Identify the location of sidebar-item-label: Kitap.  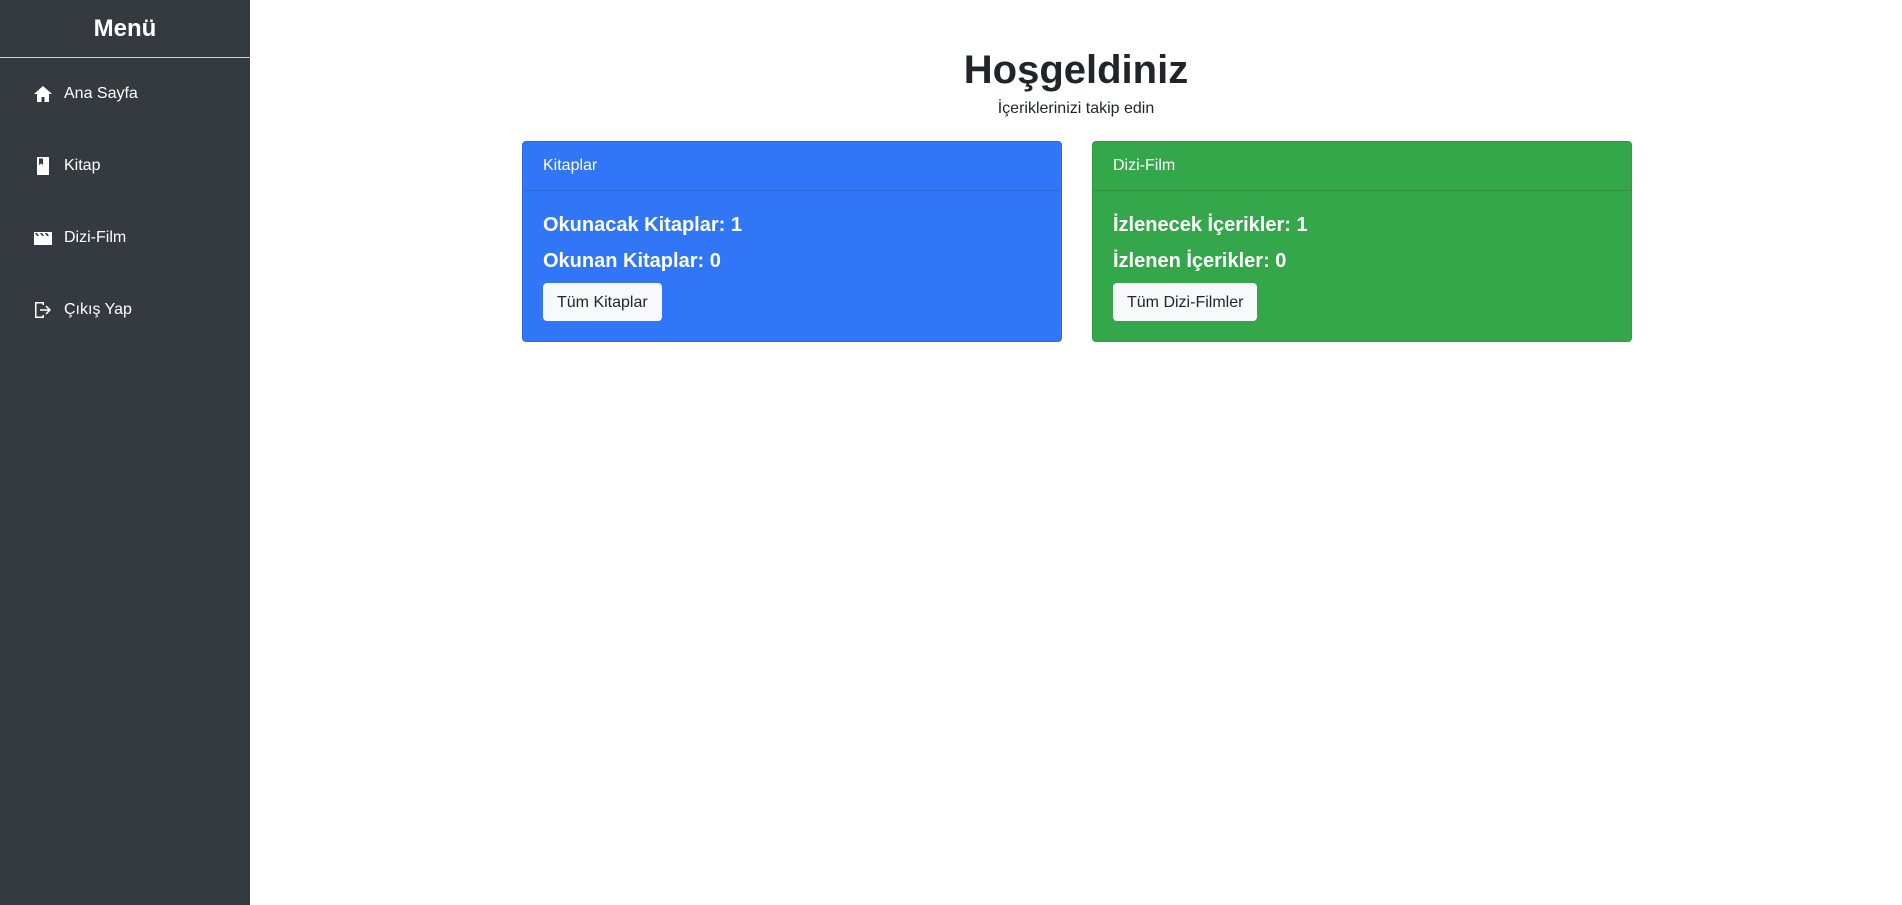
(82, 165).